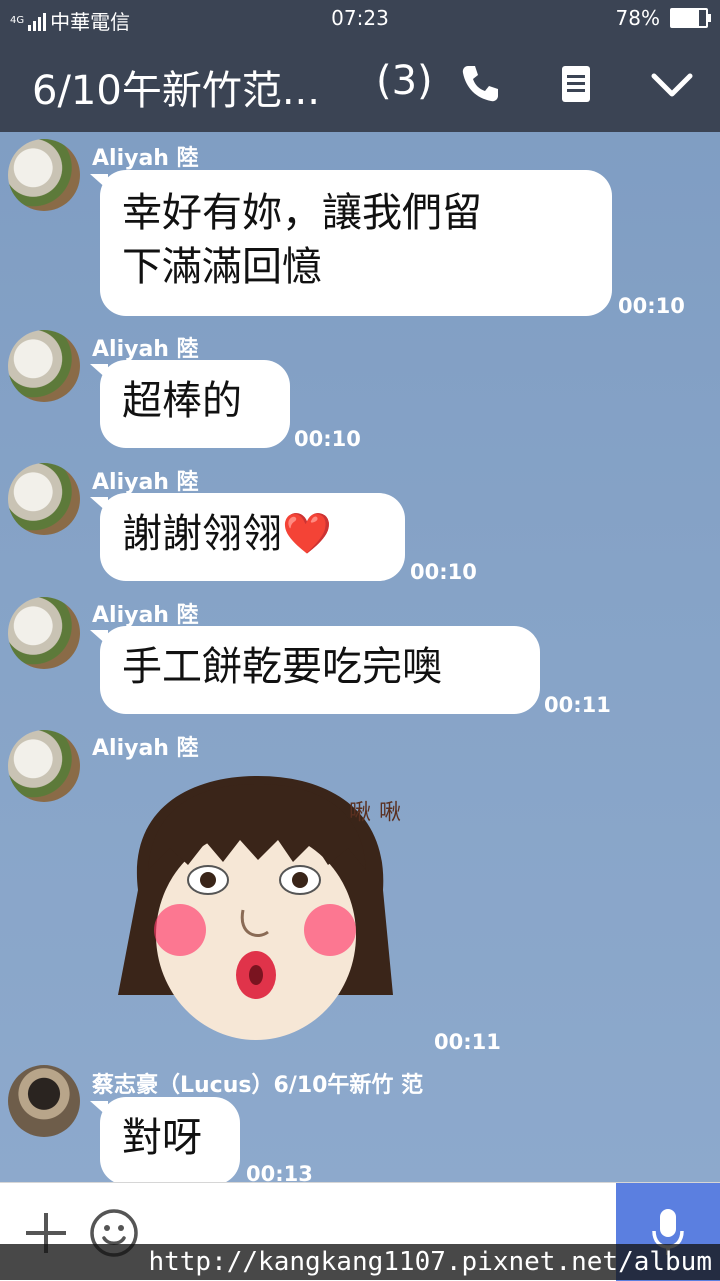  Describe the element at coordinates (637, 18) in the screenshot. I see `battery-percent: 78%` at that location.